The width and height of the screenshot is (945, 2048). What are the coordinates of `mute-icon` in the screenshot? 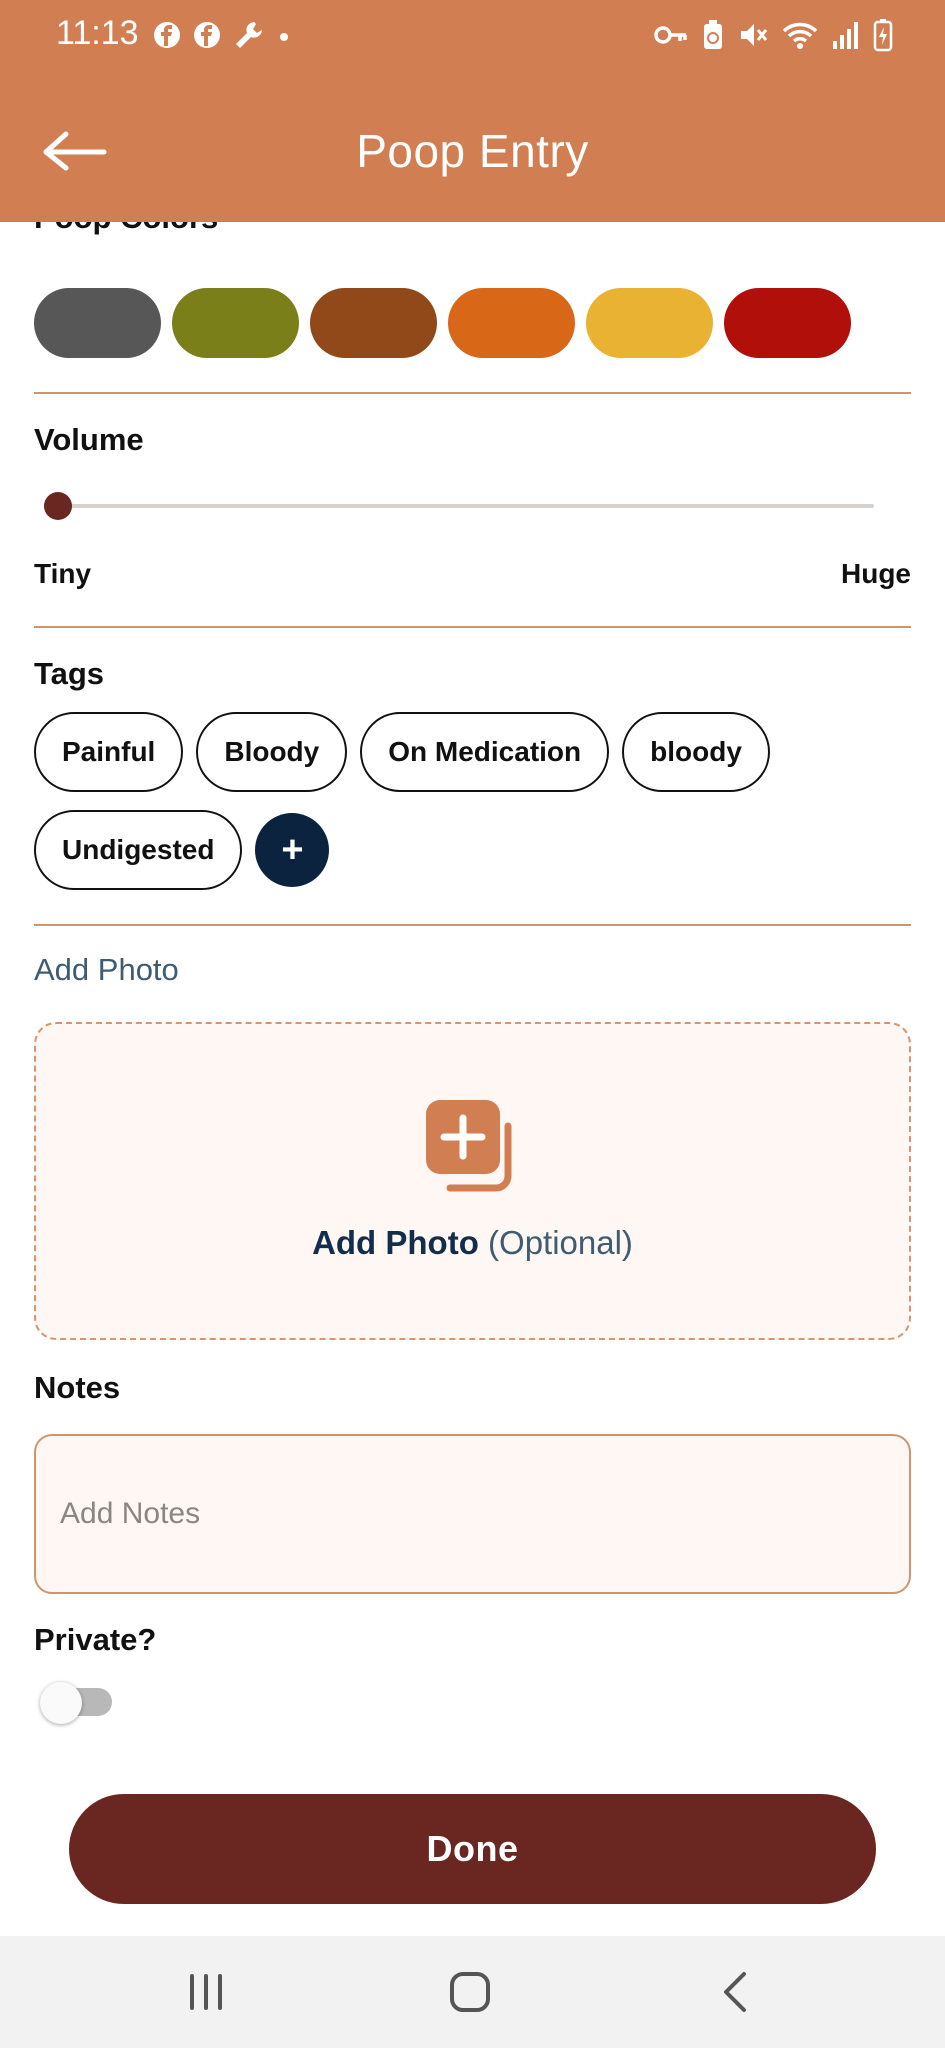 It's located at (754, 35).